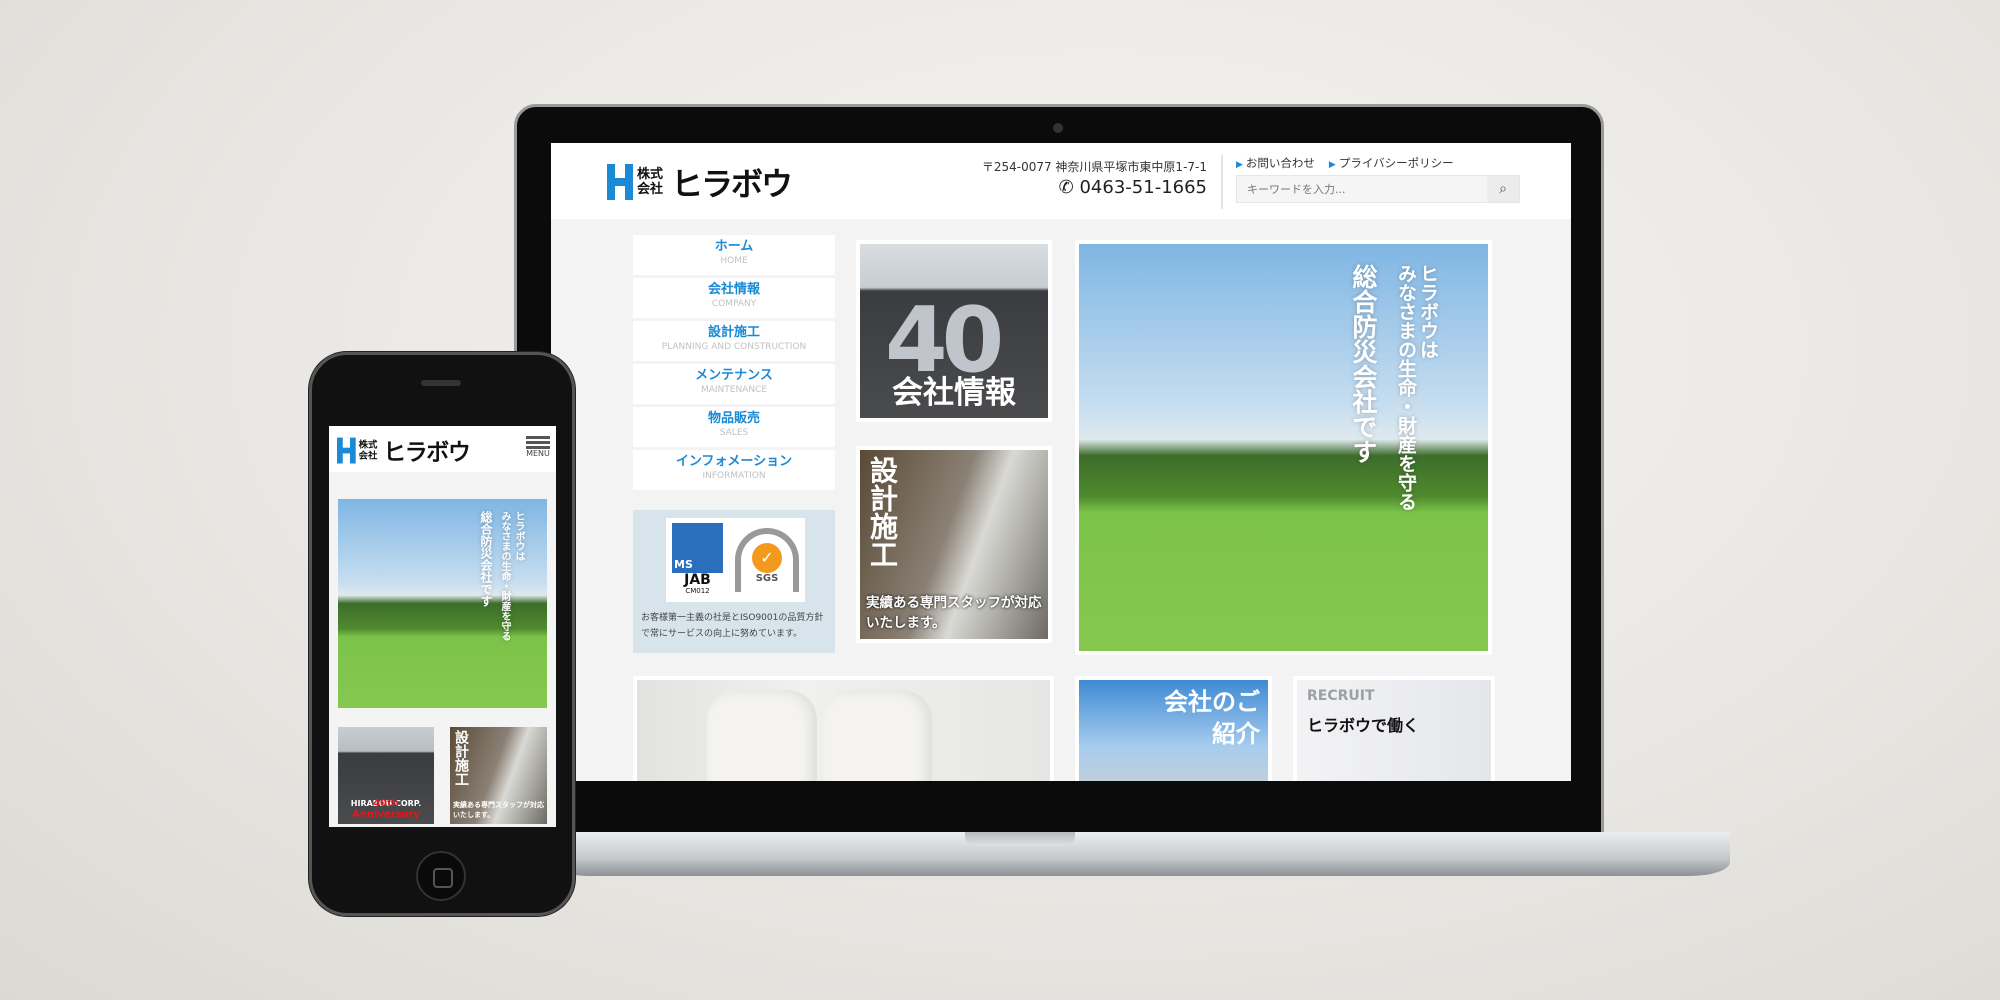 This screenshot has width=2000, height=1000. I want to click on laptop-notch, so click(1020, 839).